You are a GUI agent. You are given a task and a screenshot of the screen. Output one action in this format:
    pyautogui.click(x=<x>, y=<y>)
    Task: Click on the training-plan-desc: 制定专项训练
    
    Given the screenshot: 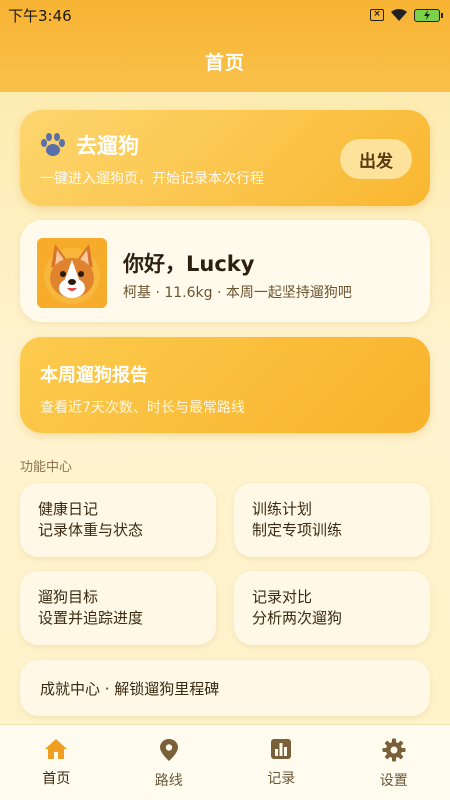 What is the action you would take?
    pyautogui.click(x=297, y=530)
    